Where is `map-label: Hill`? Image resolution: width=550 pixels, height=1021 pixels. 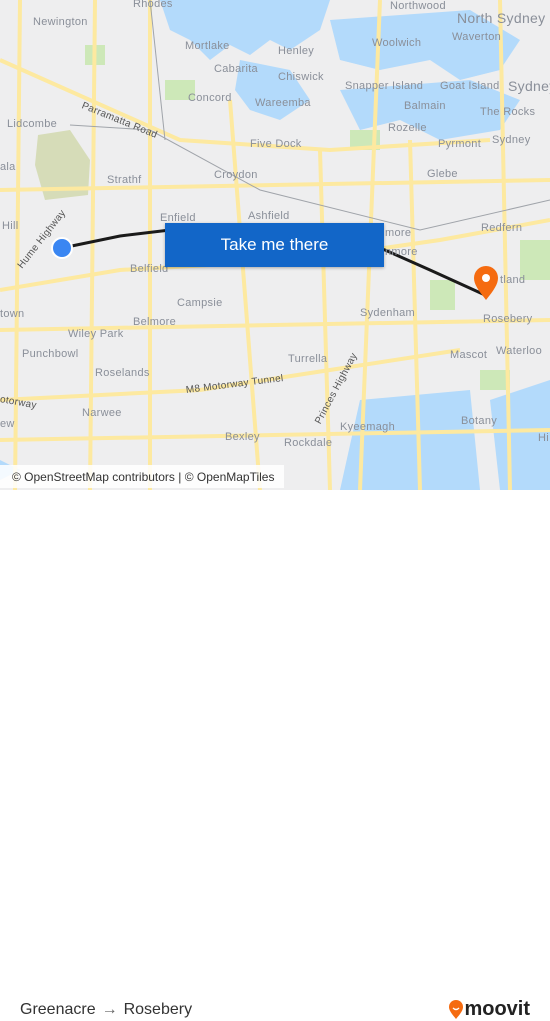
map-label: Hill is located at coordinates (10, 226).